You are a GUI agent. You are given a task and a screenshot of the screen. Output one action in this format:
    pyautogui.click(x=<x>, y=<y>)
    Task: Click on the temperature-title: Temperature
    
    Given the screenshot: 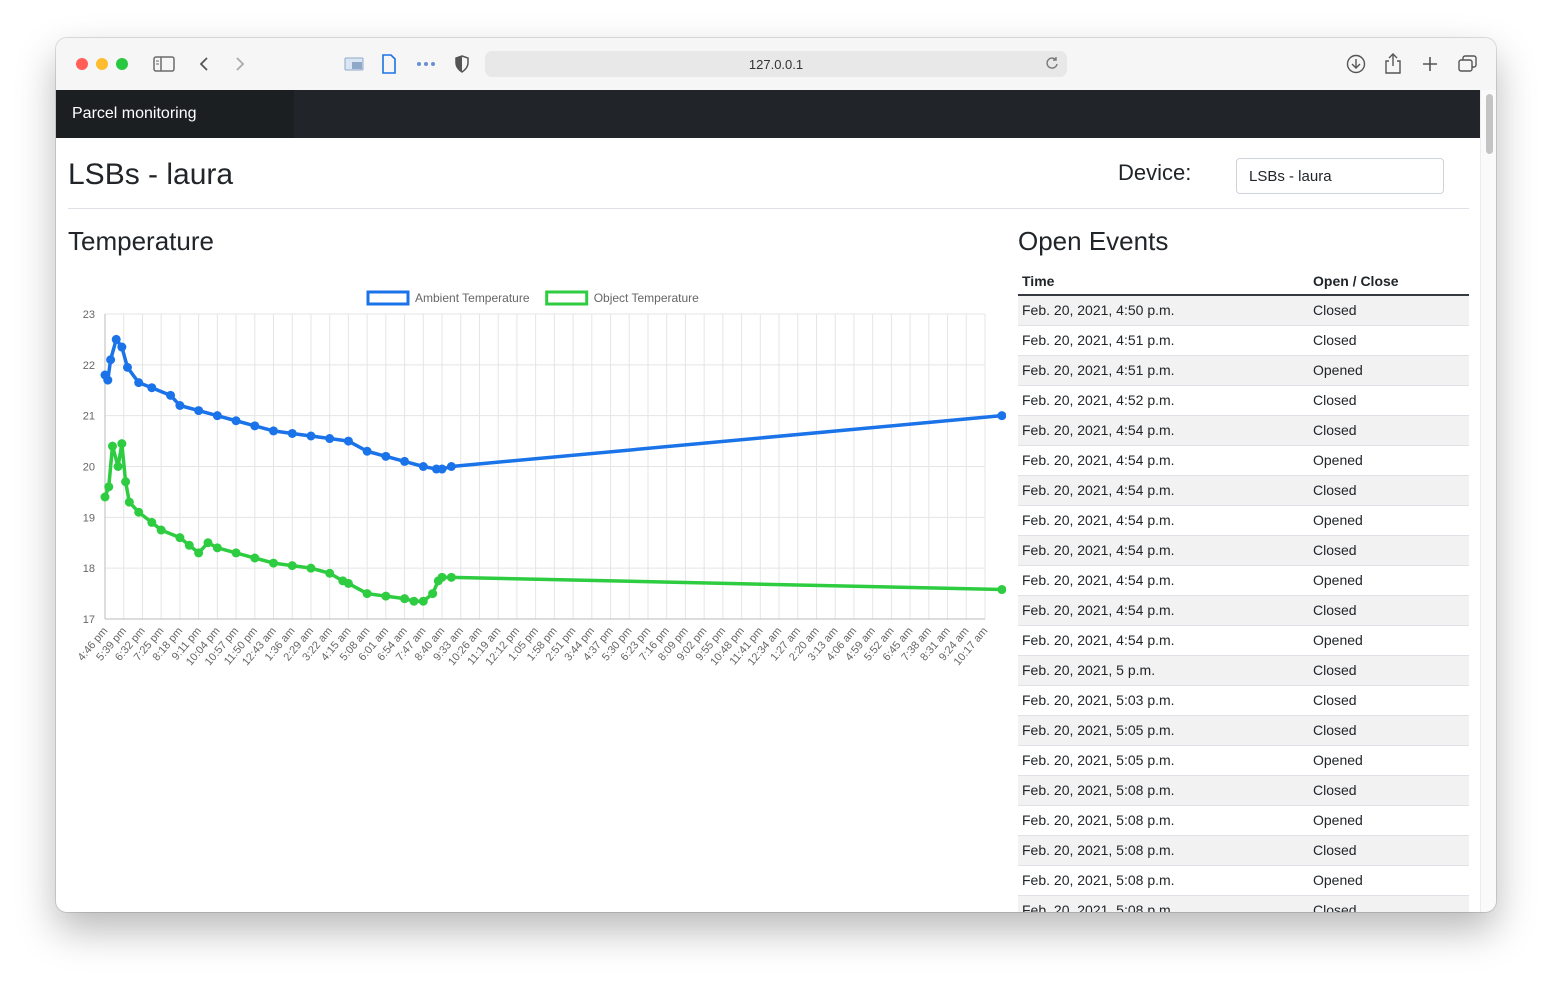 What is the action you would take?
    pyautogui.click(x=141, y=241)
    